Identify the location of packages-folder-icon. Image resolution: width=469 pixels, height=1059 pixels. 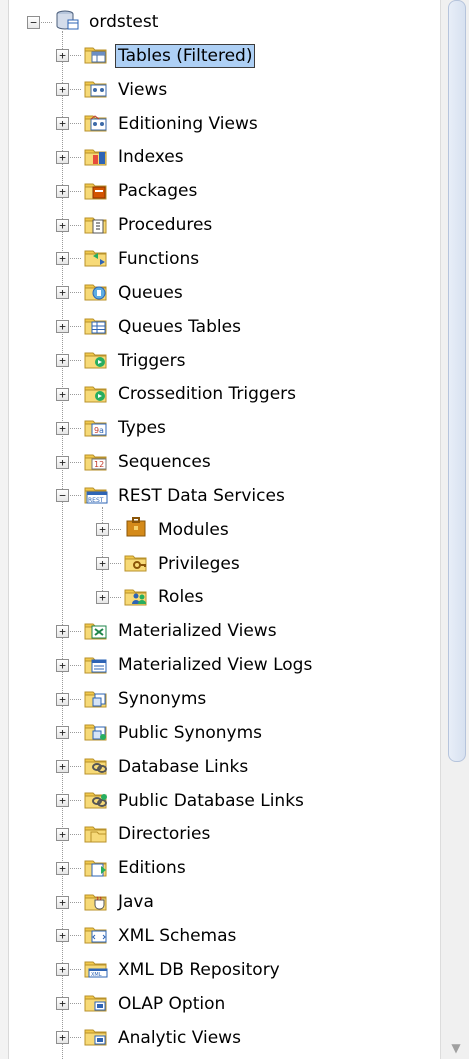
(98, 191).